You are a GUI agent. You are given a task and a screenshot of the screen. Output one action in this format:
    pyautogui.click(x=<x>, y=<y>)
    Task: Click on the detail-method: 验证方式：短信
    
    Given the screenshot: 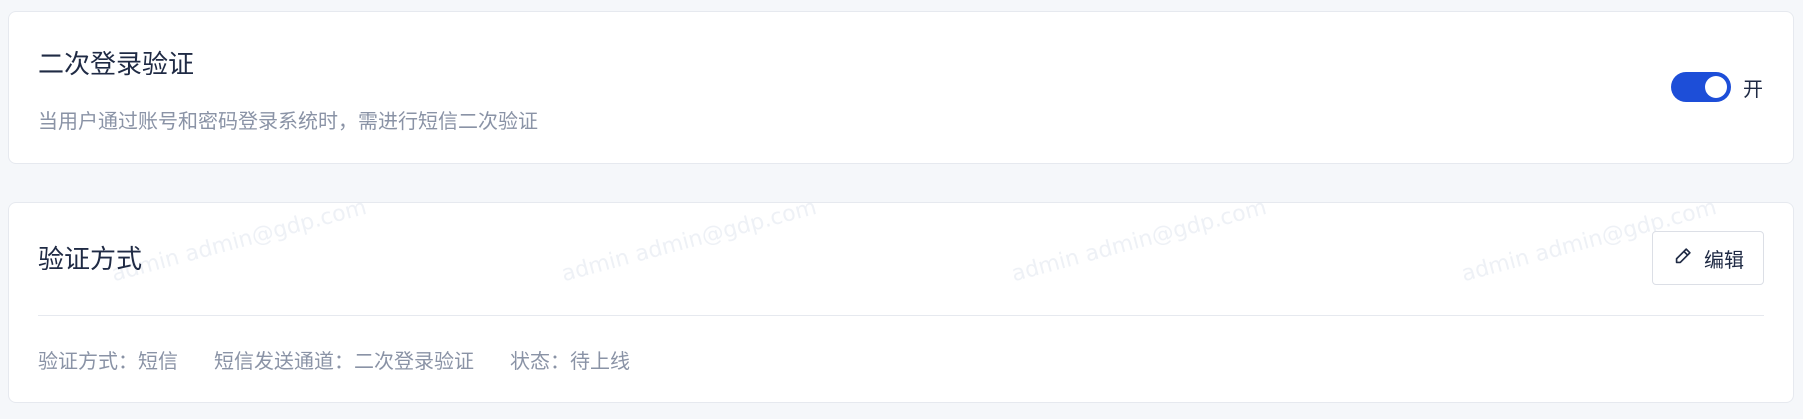 What is the action you would take?
    pyautogui.click(x=108, y=361)
    